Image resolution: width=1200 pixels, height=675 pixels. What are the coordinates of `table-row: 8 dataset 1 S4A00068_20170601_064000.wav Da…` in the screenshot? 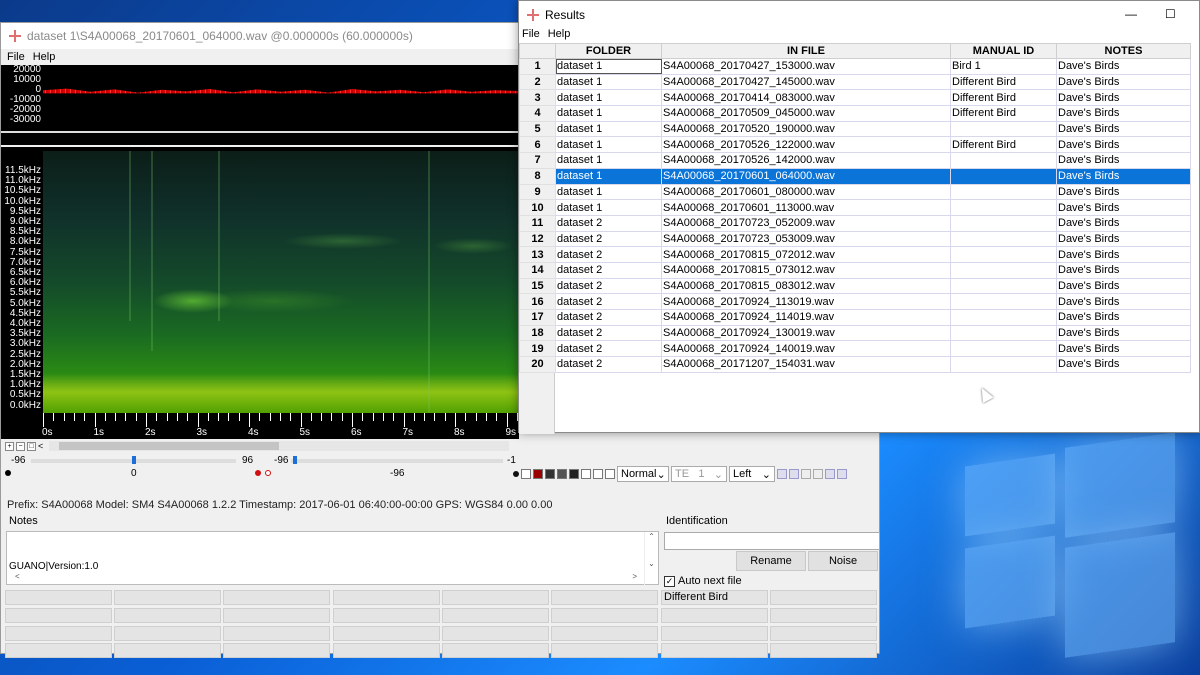 It's located at (855, 176).